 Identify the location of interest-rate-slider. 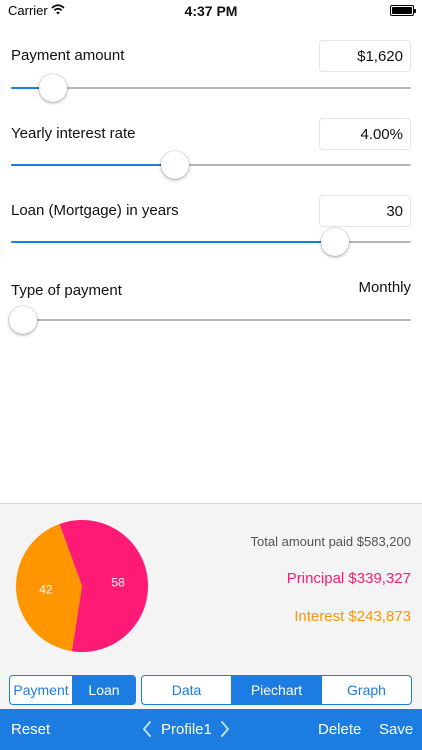
(211, 165).